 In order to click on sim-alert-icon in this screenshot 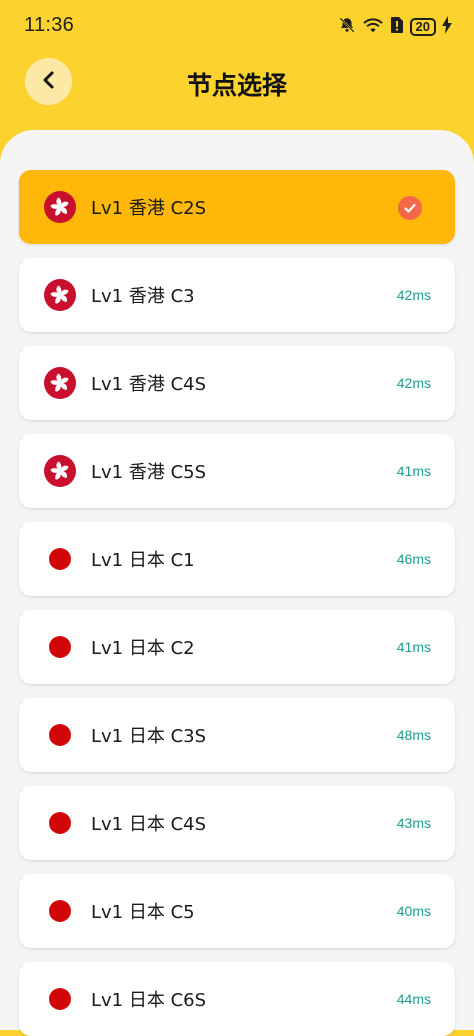, I will do `click(397, 27)`.